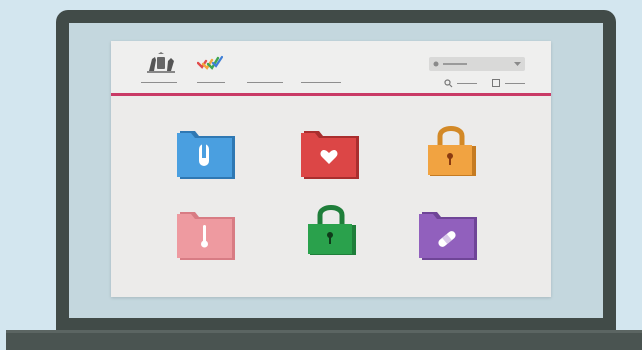 This screenshot has height=350, width=642. I want to click on square-icon, so click(496, 83).